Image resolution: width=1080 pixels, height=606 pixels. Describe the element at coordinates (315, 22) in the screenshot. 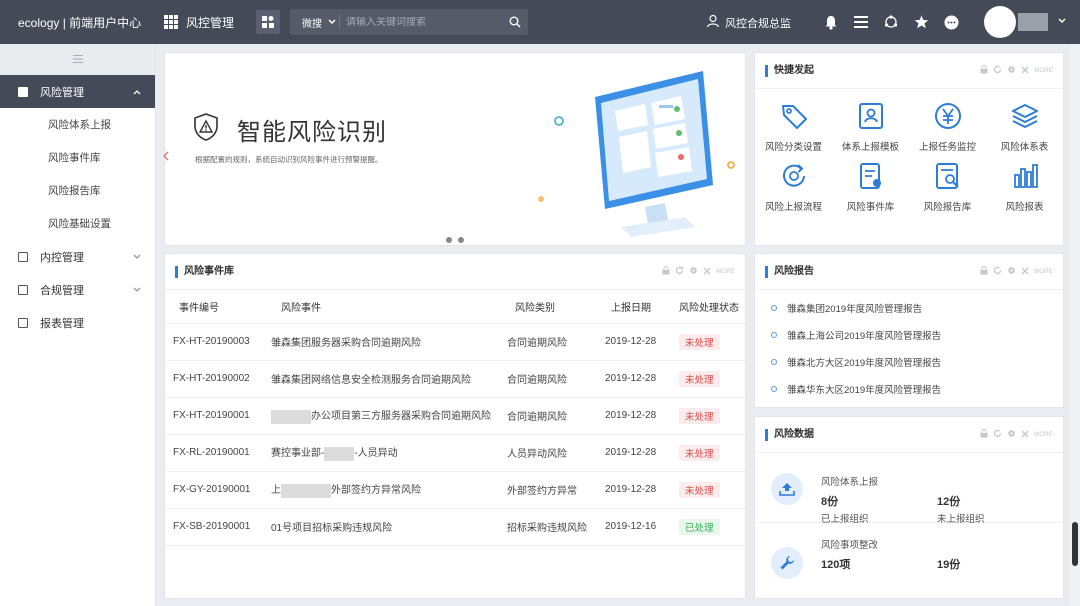

I see `search-type-select: 微搜` at that location.